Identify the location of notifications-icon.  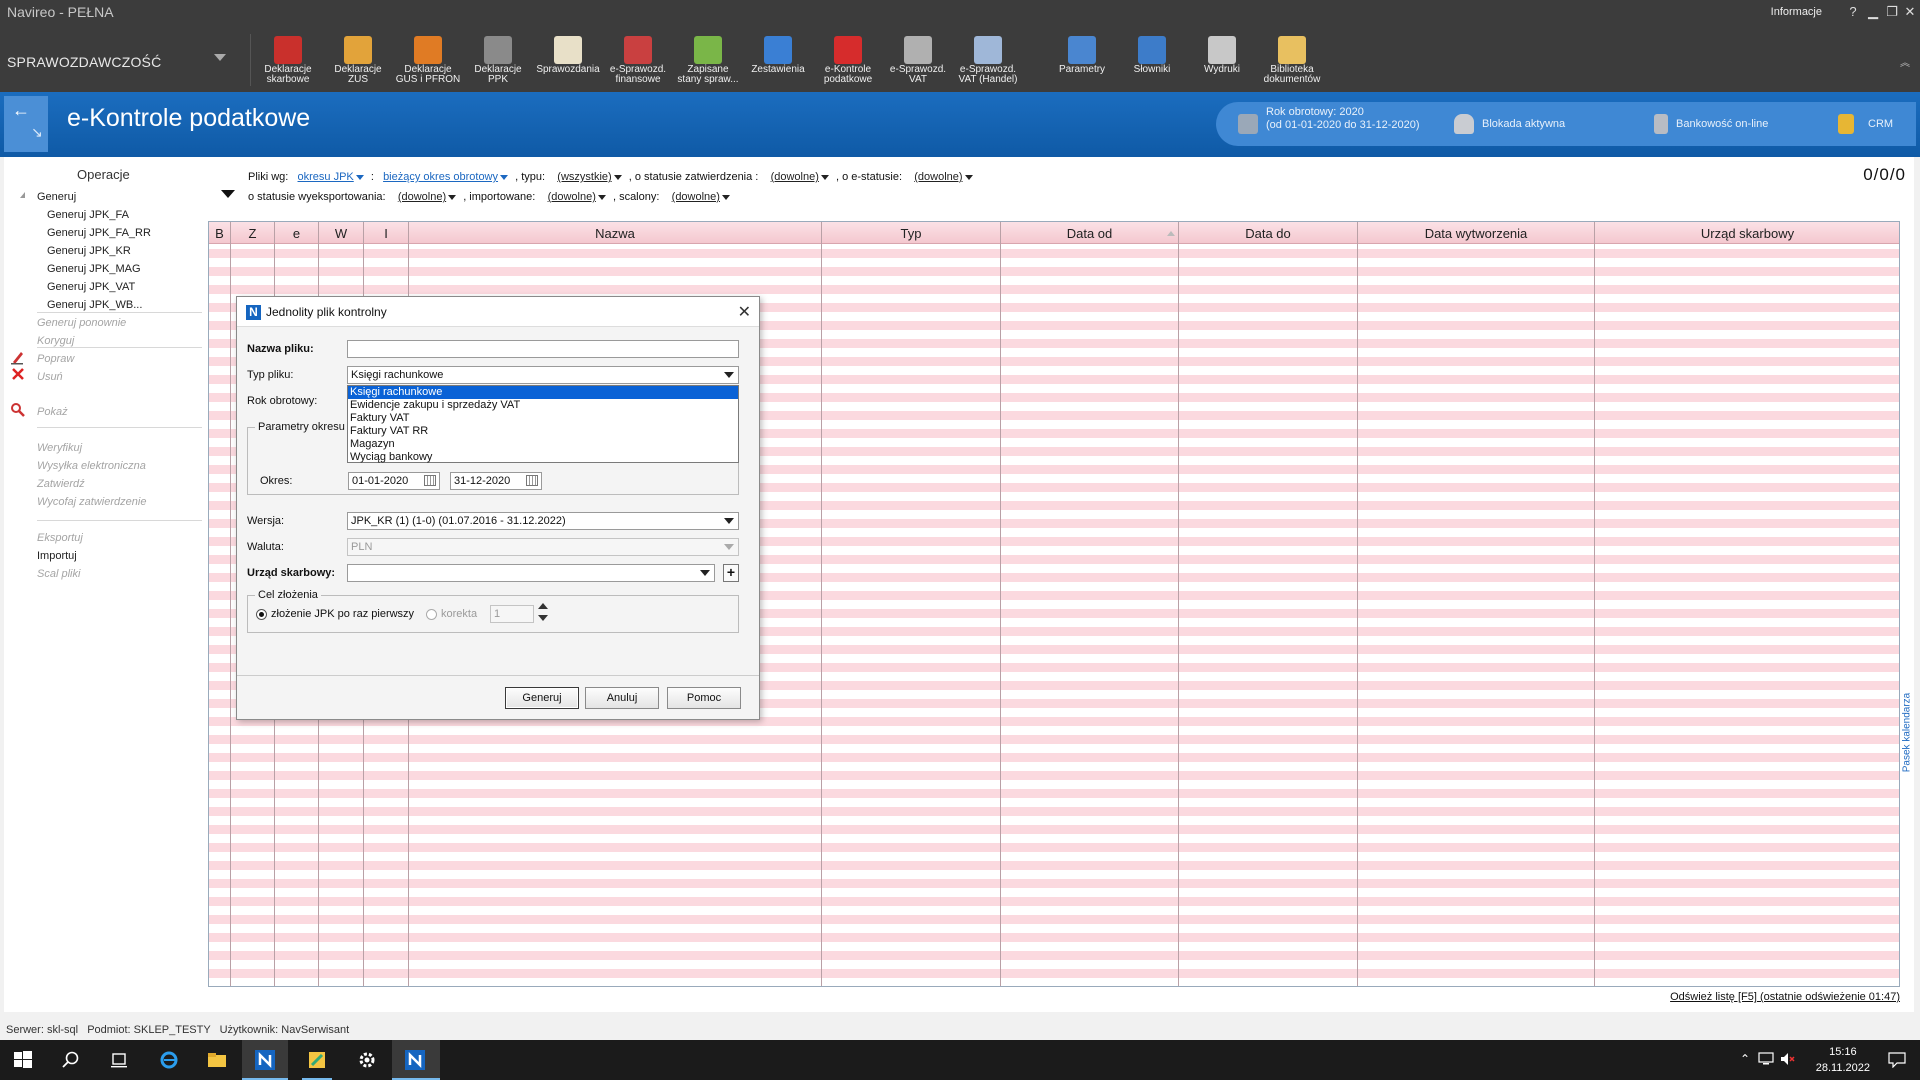
(1897, 1060).